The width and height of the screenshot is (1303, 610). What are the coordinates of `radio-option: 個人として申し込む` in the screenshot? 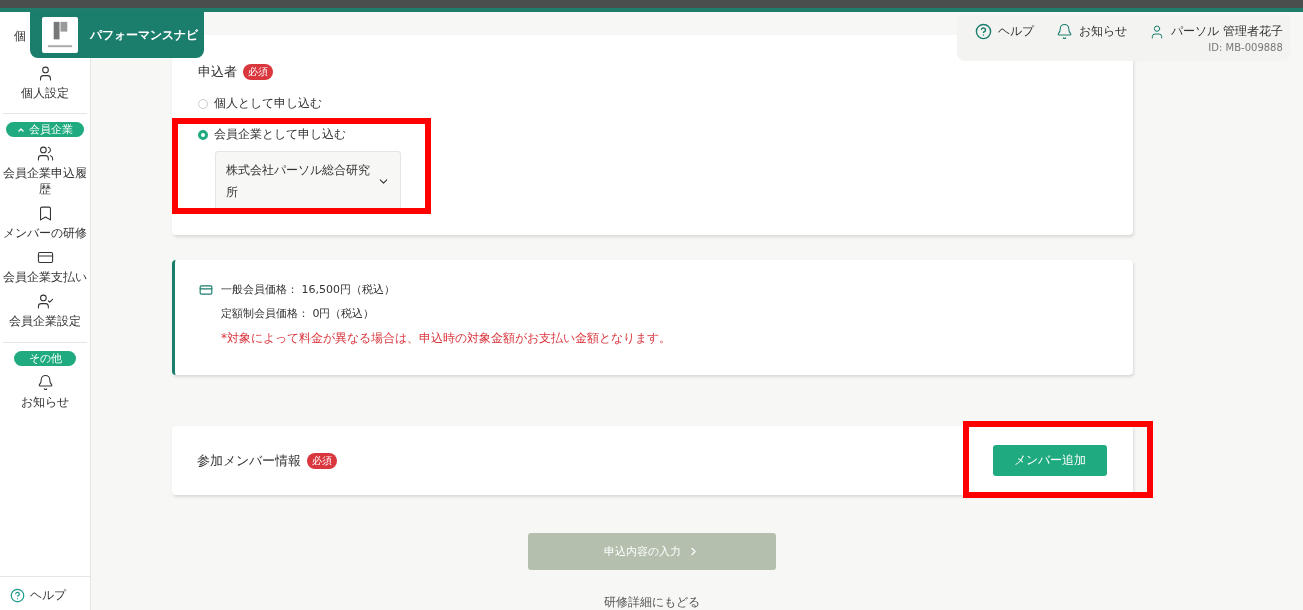 It's located at (260, 103).